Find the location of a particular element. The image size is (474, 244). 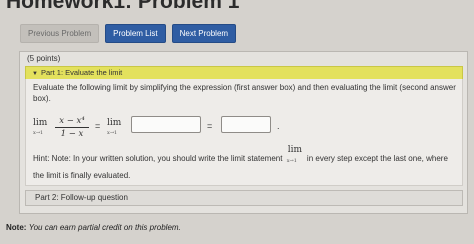

fraction-denominator: 1 − x is located at coordinates (72, 134).